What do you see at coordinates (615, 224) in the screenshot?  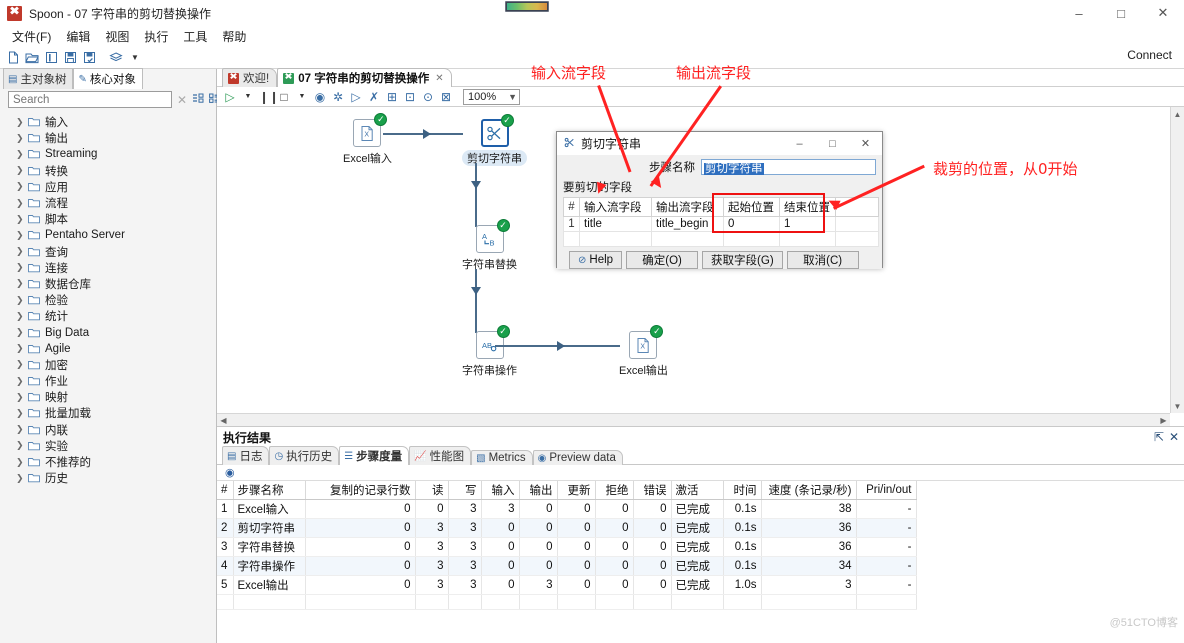 I see `cell-input-stream-field: title` at bounding box center [615, 224].